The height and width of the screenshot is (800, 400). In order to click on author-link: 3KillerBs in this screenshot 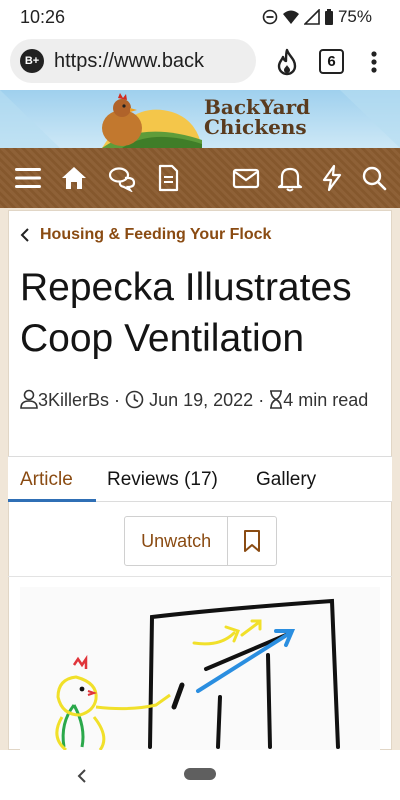, I will do `click(73, 400)`.